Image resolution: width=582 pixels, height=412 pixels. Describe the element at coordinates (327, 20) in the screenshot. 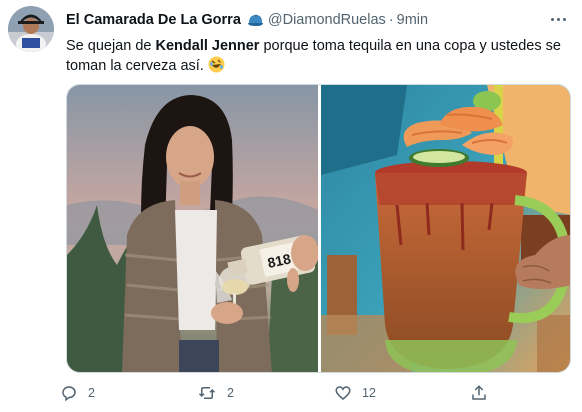

I see `author-handle: @DiamondRuelas` at that location.